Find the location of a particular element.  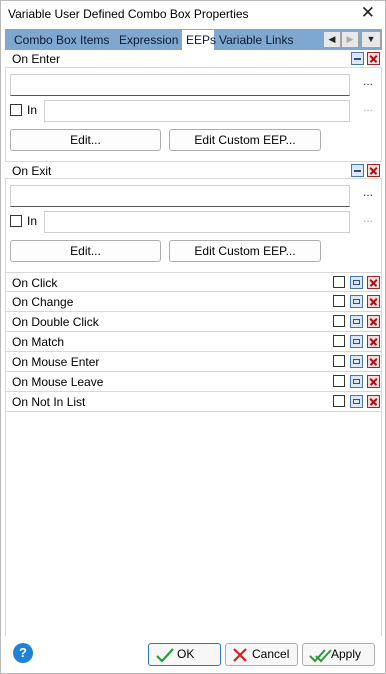

event-label: On Double Click is located at coordinates (55, 322).